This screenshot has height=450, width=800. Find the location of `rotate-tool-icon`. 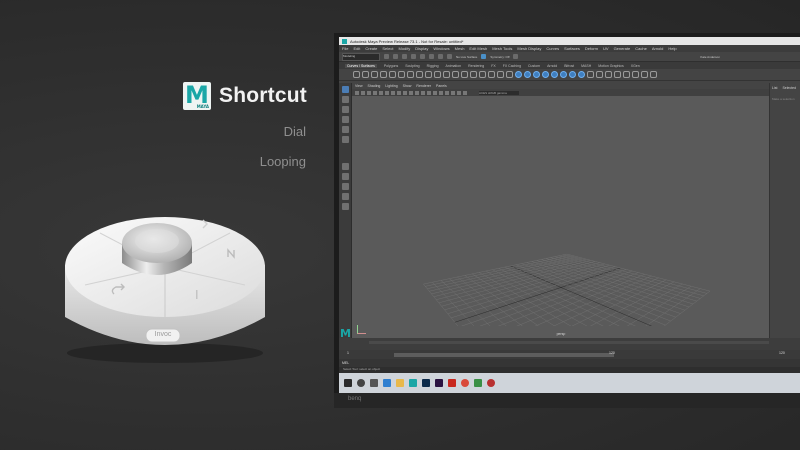

rotate-tool-icon is located at coordinates (345, 129).